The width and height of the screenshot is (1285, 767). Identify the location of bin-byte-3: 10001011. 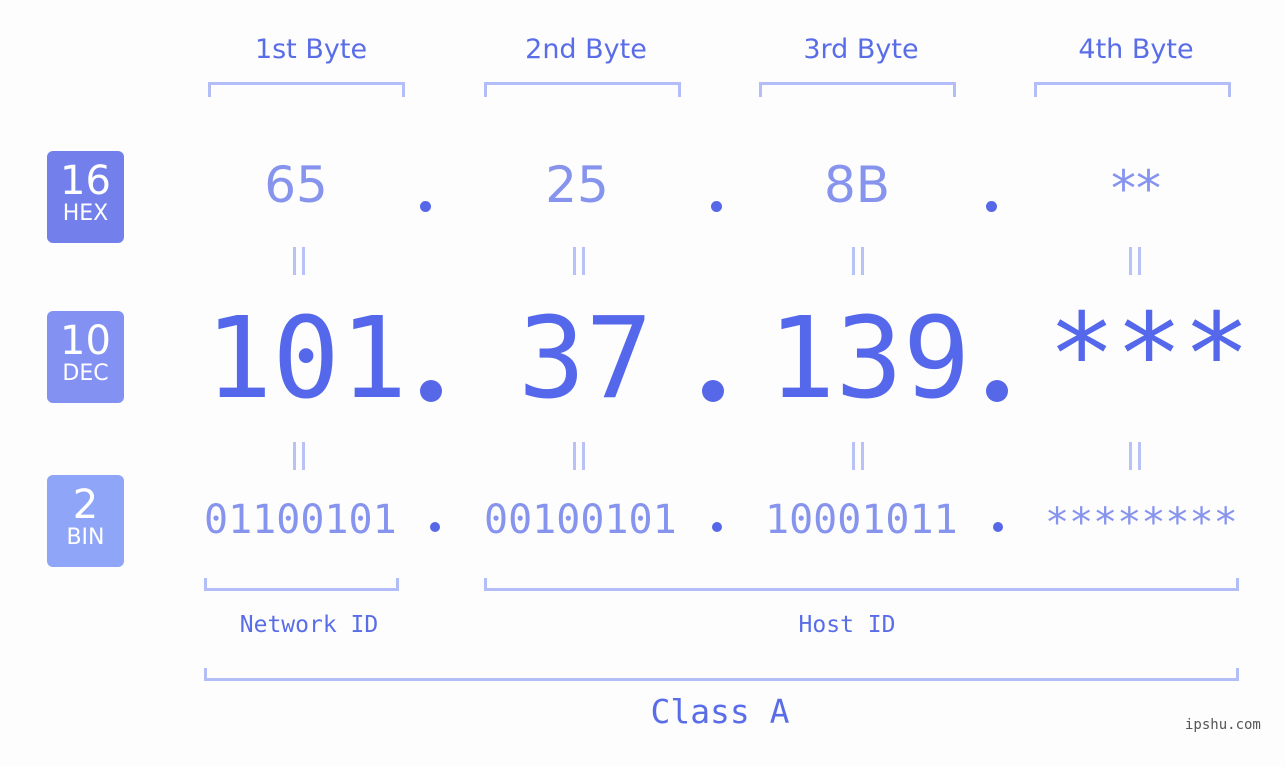
(861, 520).